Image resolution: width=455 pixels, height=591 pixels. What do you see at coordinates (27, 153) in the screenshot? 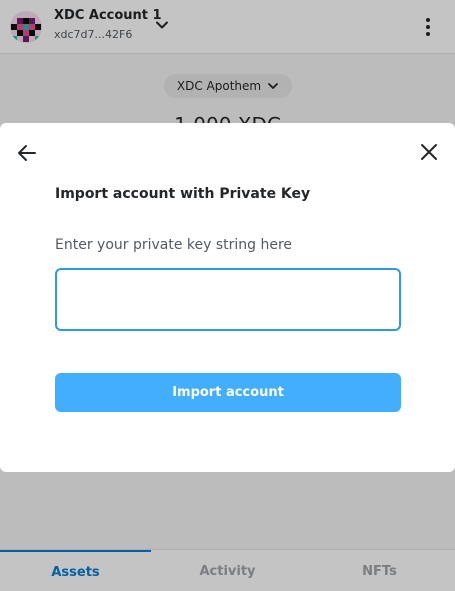
I see `arrow-left-icon` at bounding box center [27, 153].